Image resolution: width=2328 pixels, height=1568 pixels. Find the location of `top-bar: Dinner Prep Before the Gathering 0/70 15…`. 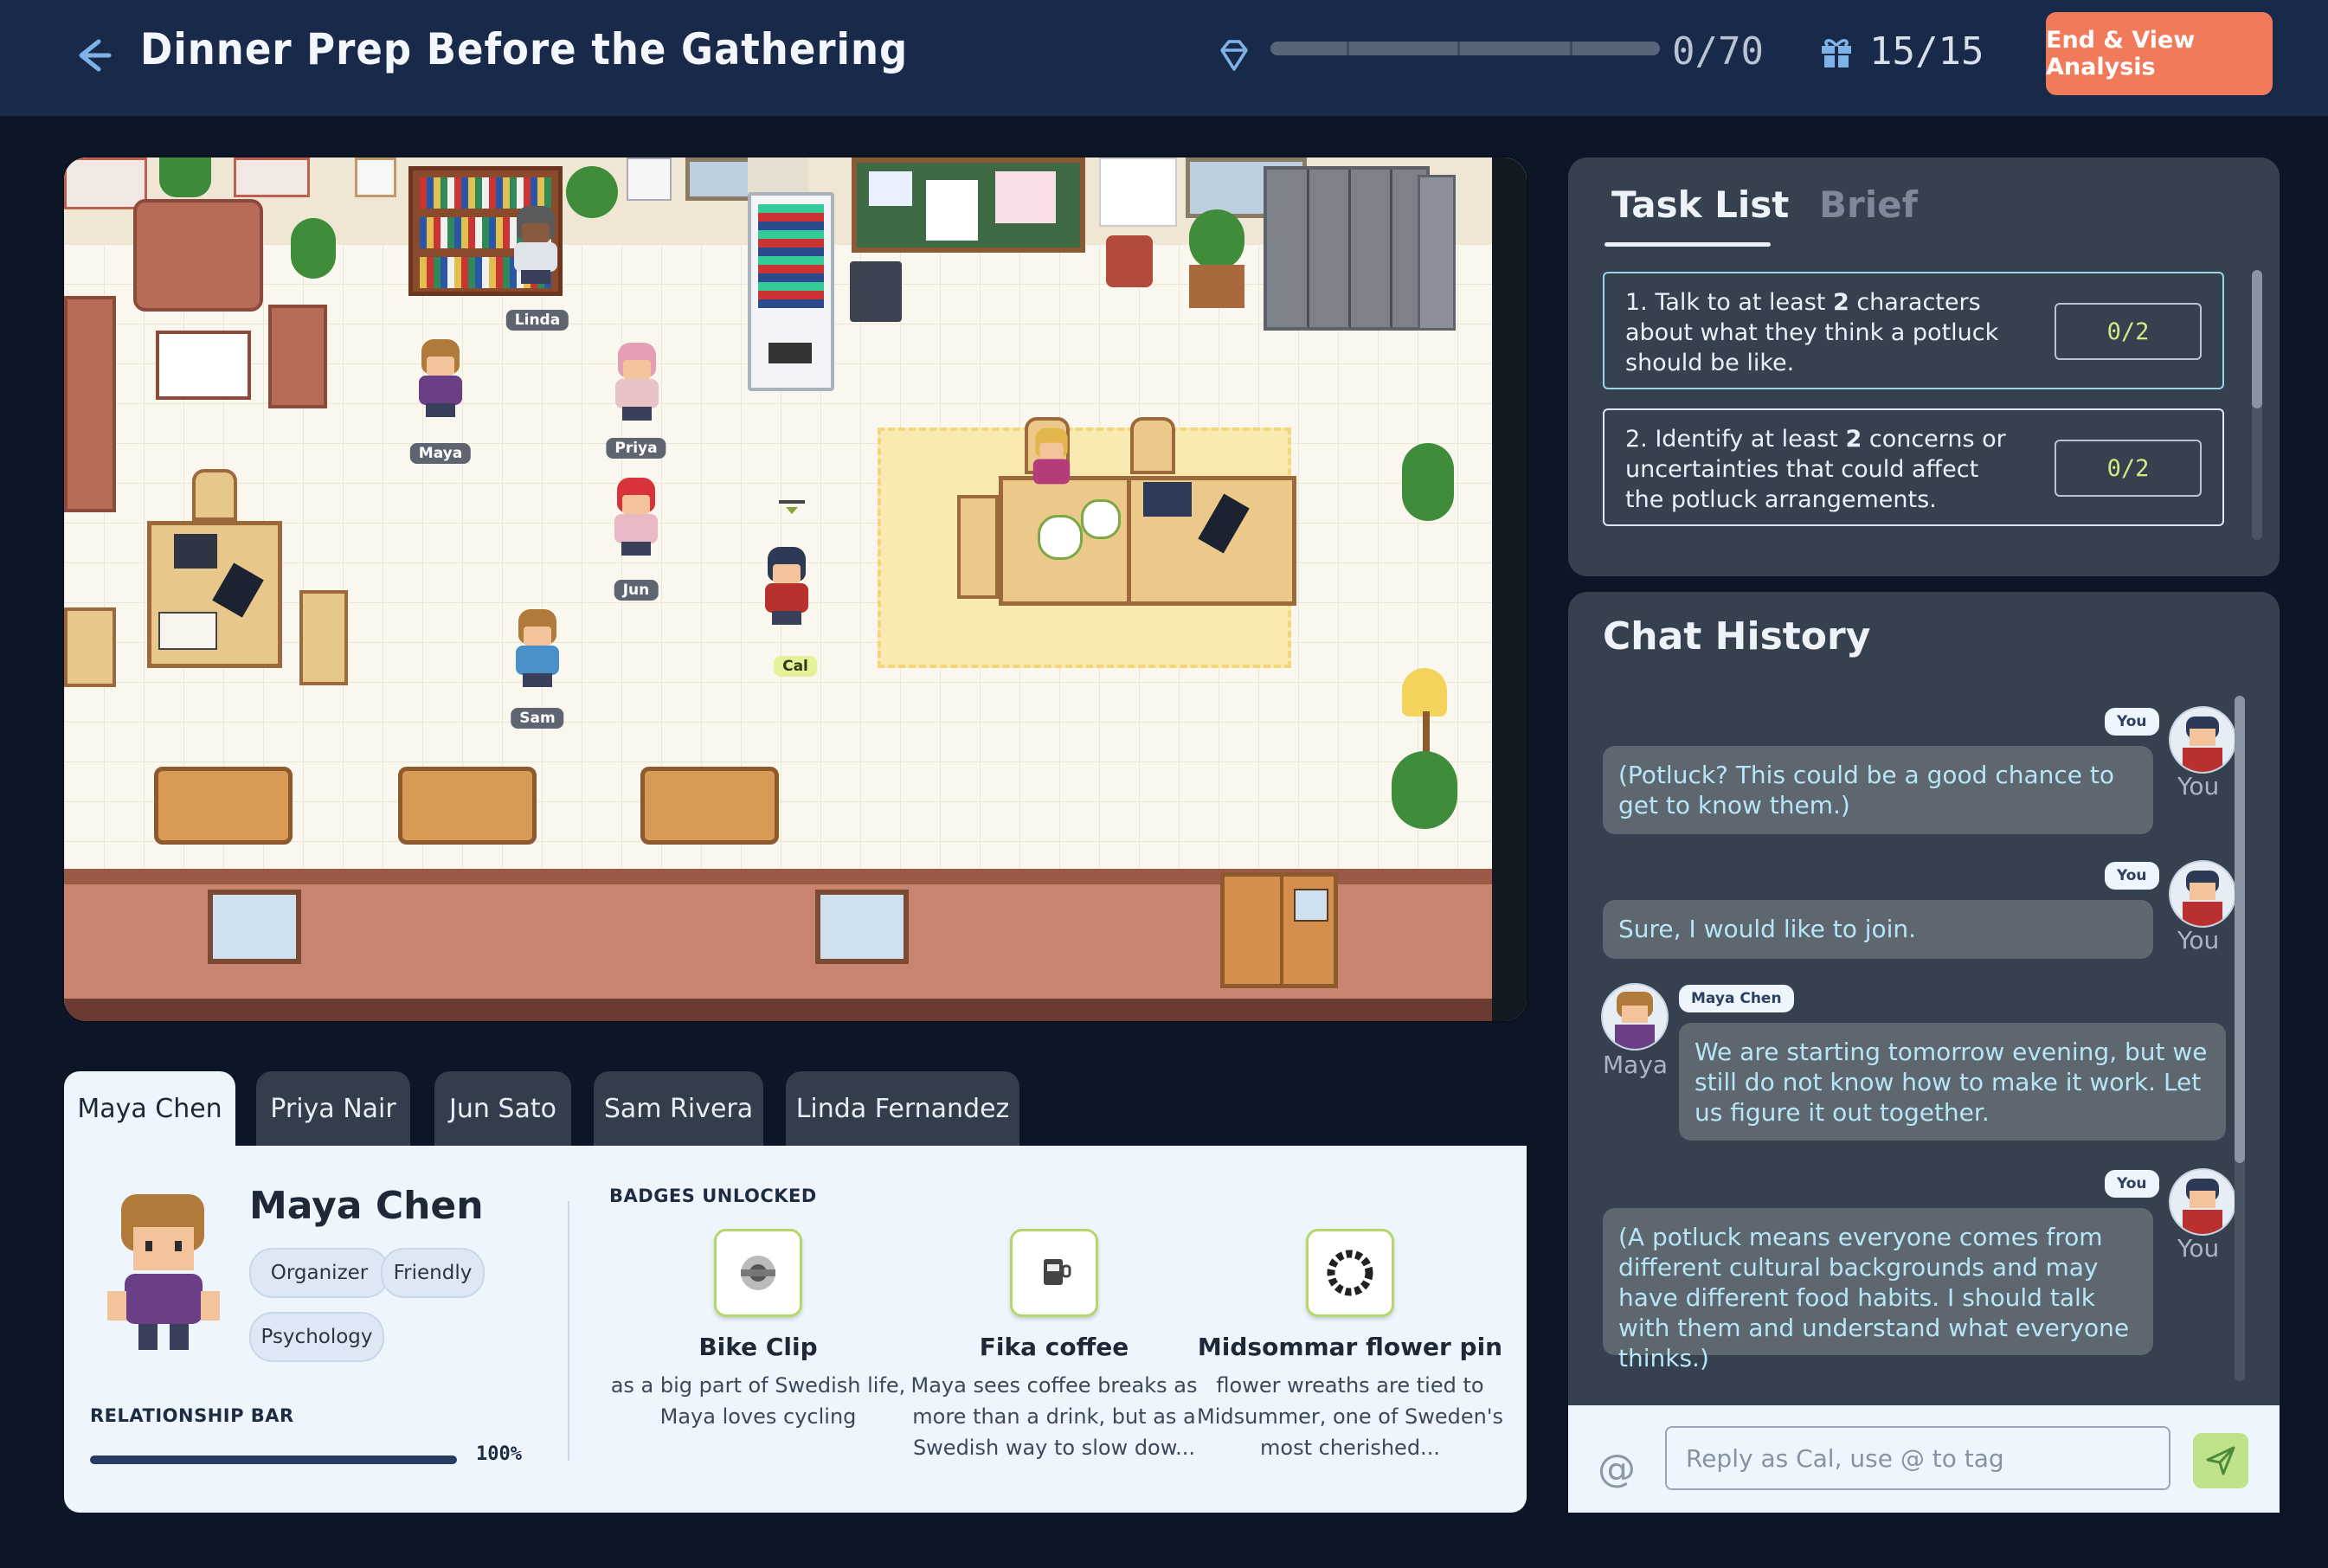

top-bar: Dinner Prep Before the Gathering 0/70 15… is located at coordinates (1164, 58).